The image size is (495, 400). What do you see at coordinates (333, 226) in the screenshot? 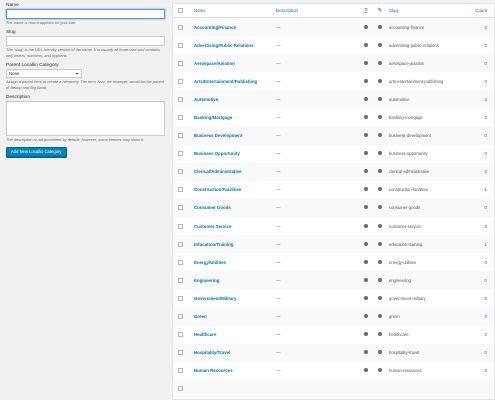
I see `table-row: Customer Service — customer-service 0` at bounding box center [333, 226].